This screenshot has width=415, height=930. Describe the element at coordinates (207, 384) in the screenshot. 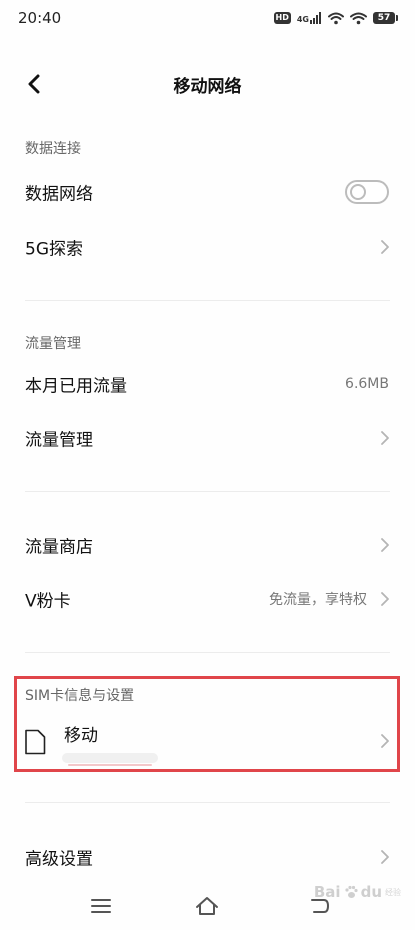

I see `monthly-usage-row: 本月已用流量 6.6MB` at that location.